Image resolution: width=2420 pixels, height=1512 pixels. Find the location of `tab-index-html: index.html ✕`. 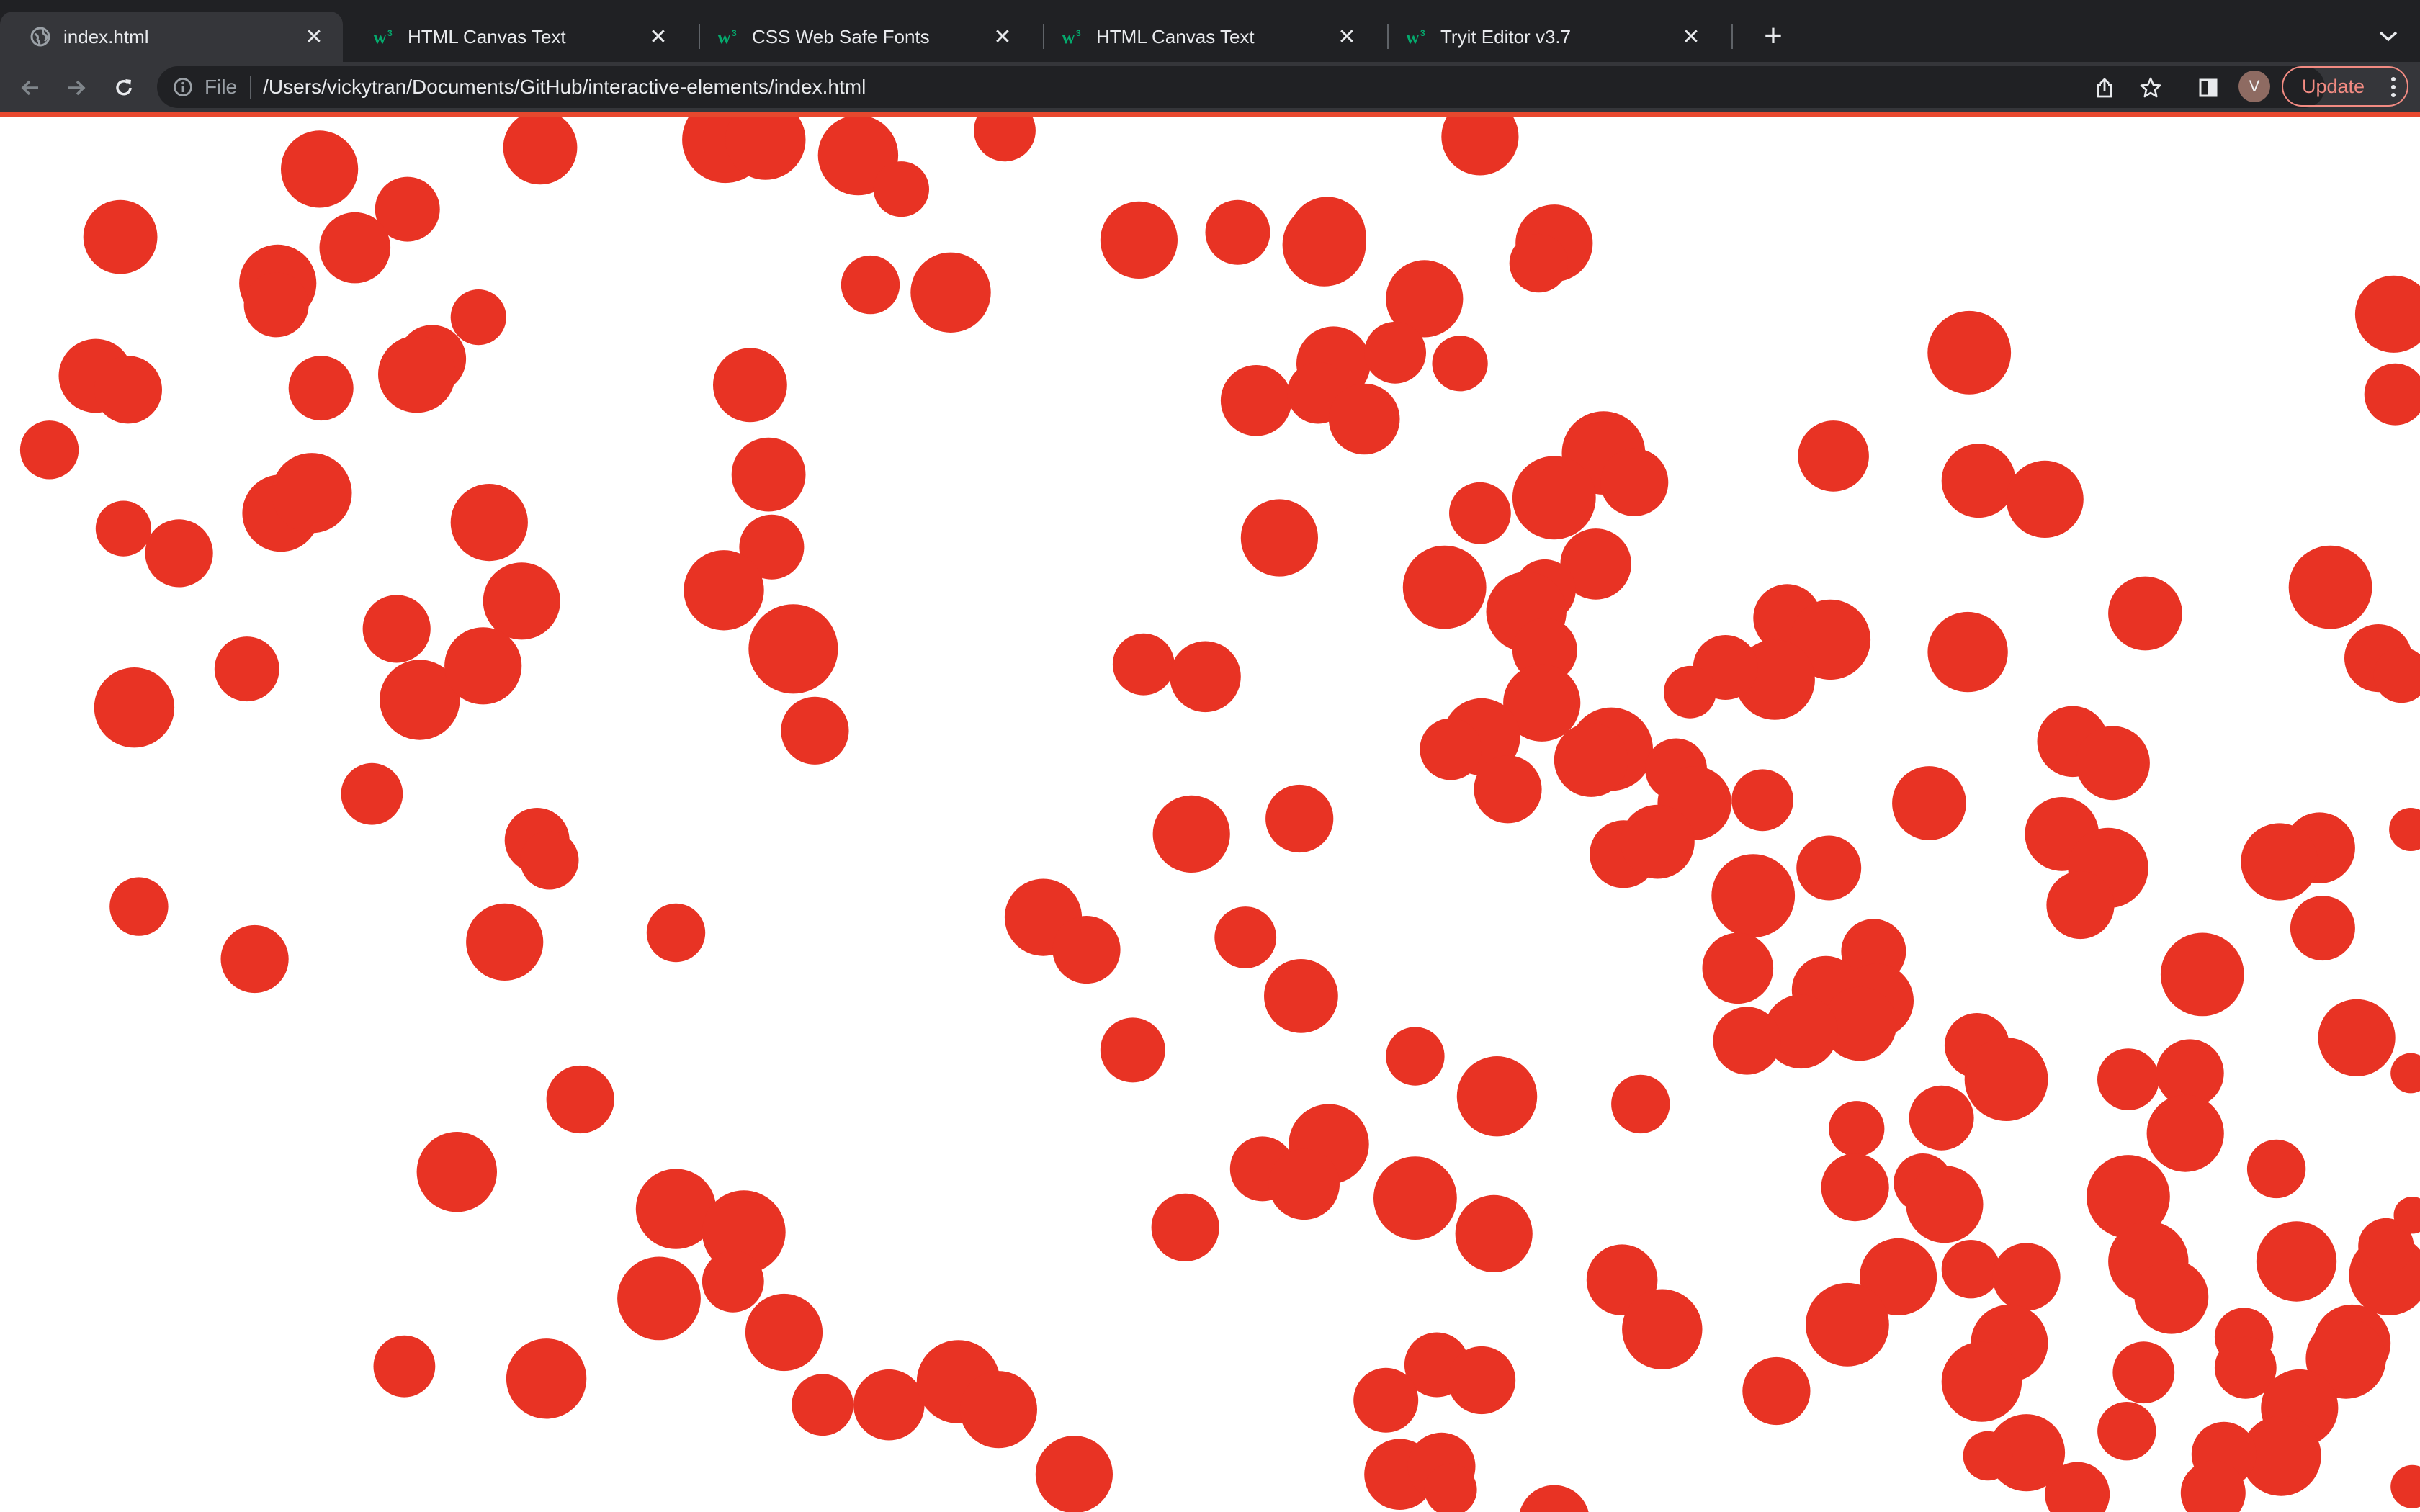

tab-index-html: index.html ✕ is located at coordinates (171, 37).